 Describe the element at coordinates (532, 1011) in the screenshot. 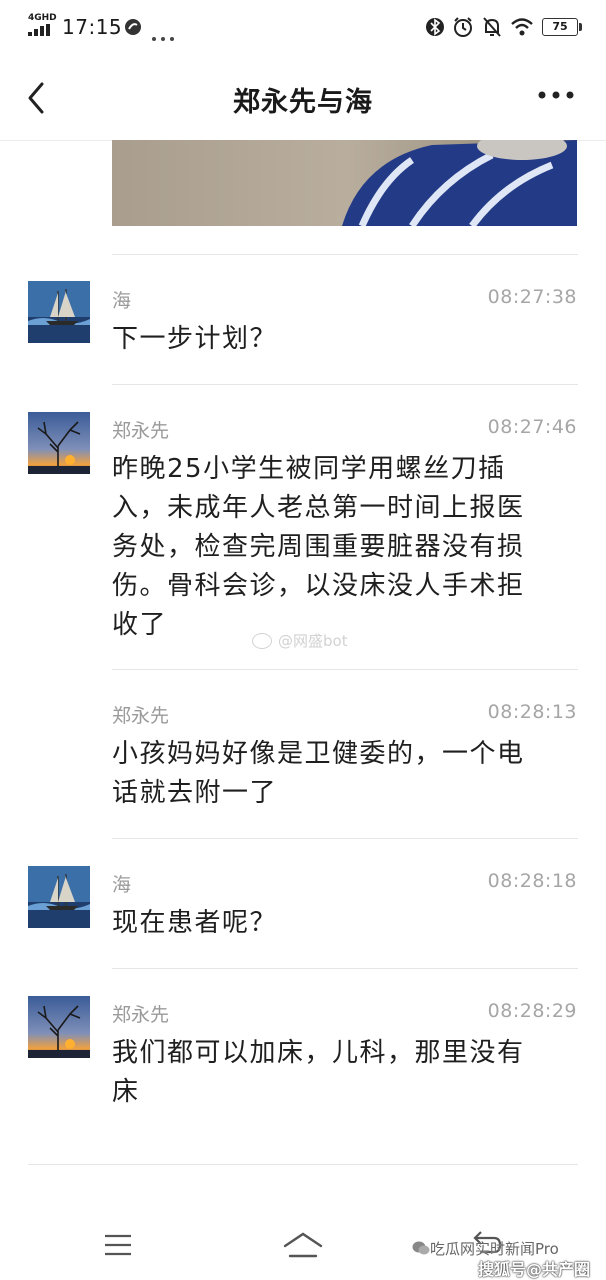

I see `message-time: 08:28:29` at that location.